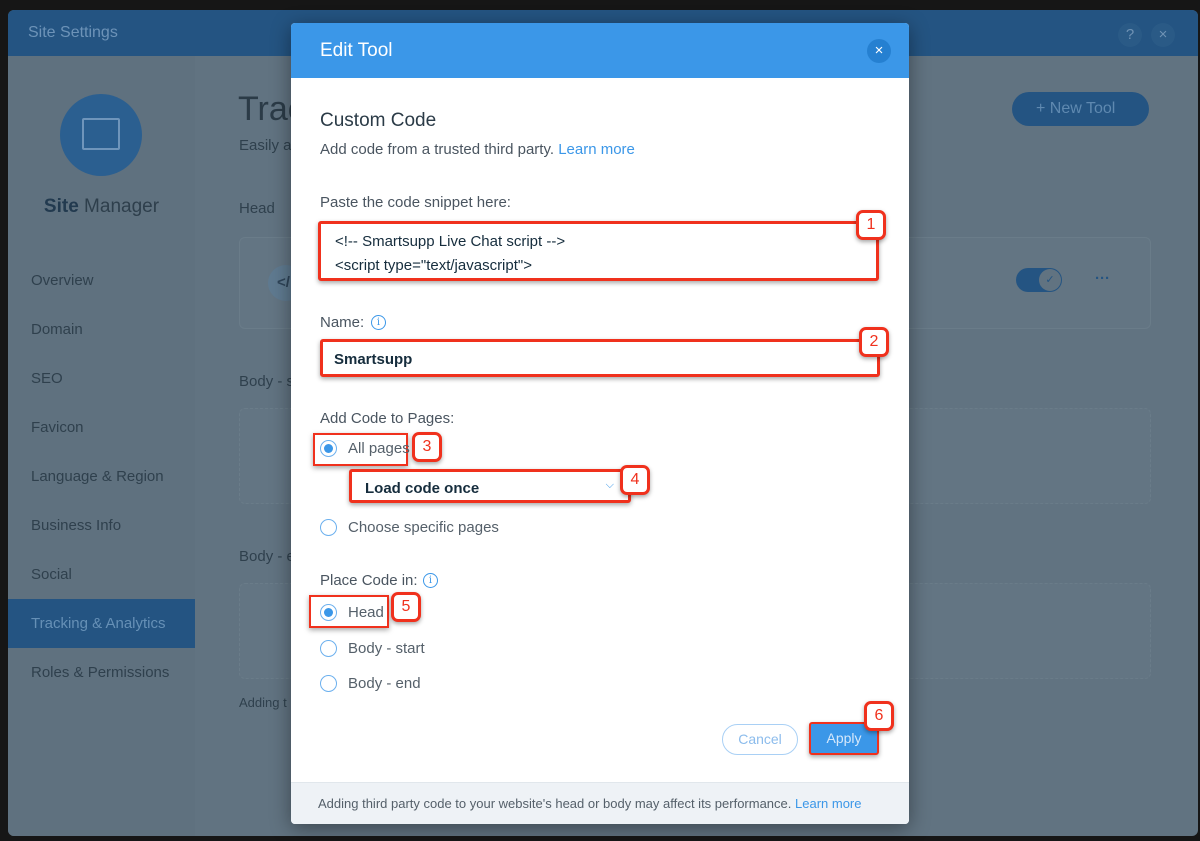  I want to click on all-pages-label: All pages, so click(379, 448).